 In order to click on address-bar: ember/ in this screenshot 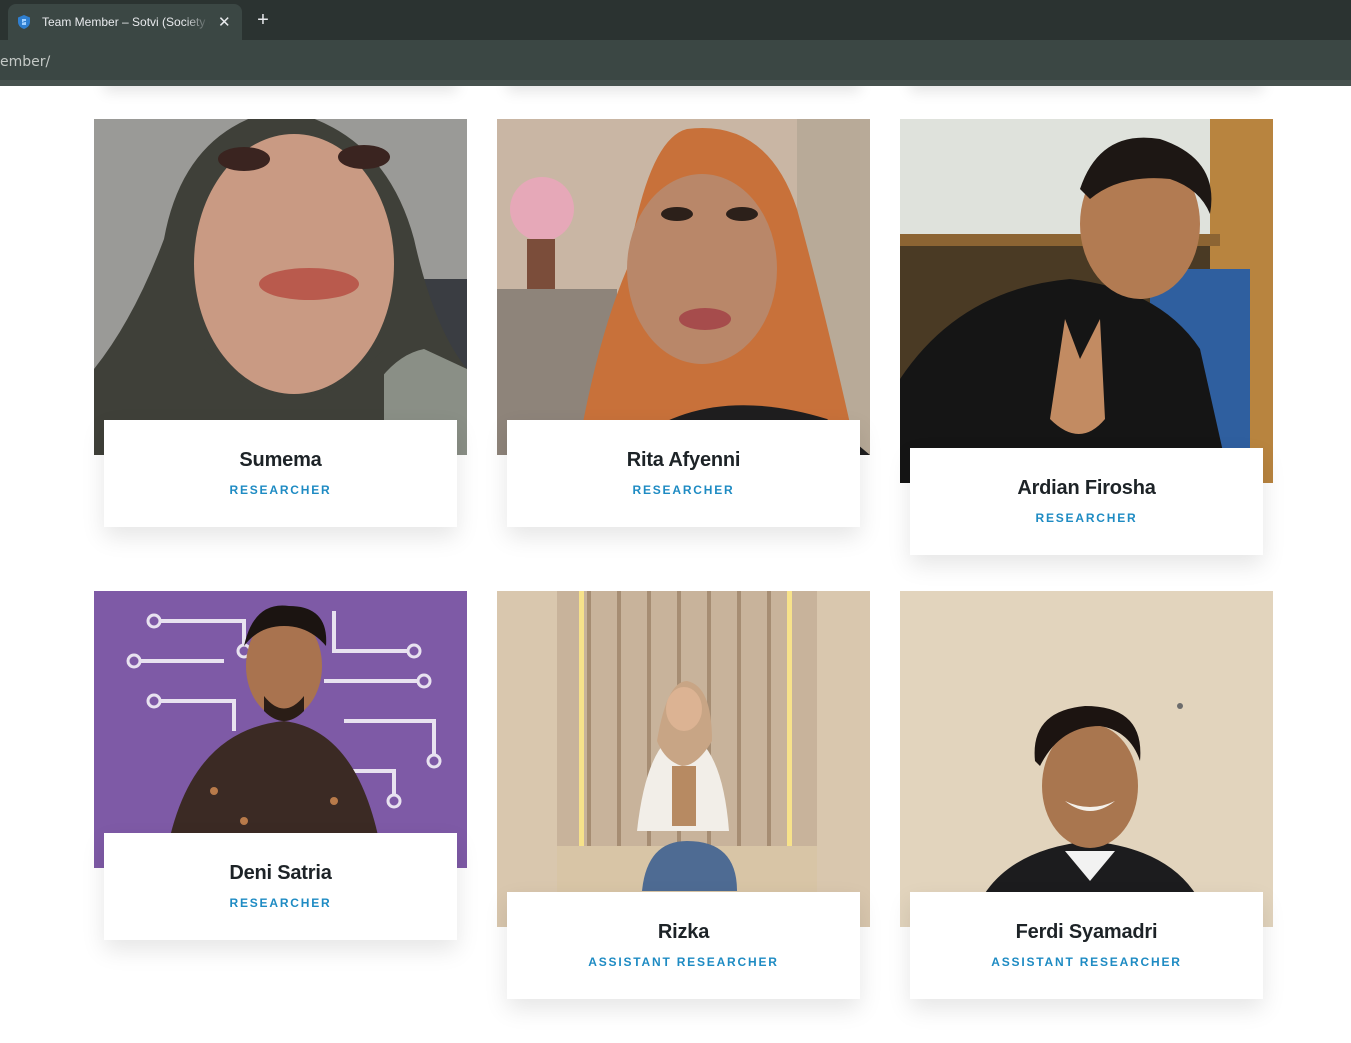, I will do `click(675, 63)`.